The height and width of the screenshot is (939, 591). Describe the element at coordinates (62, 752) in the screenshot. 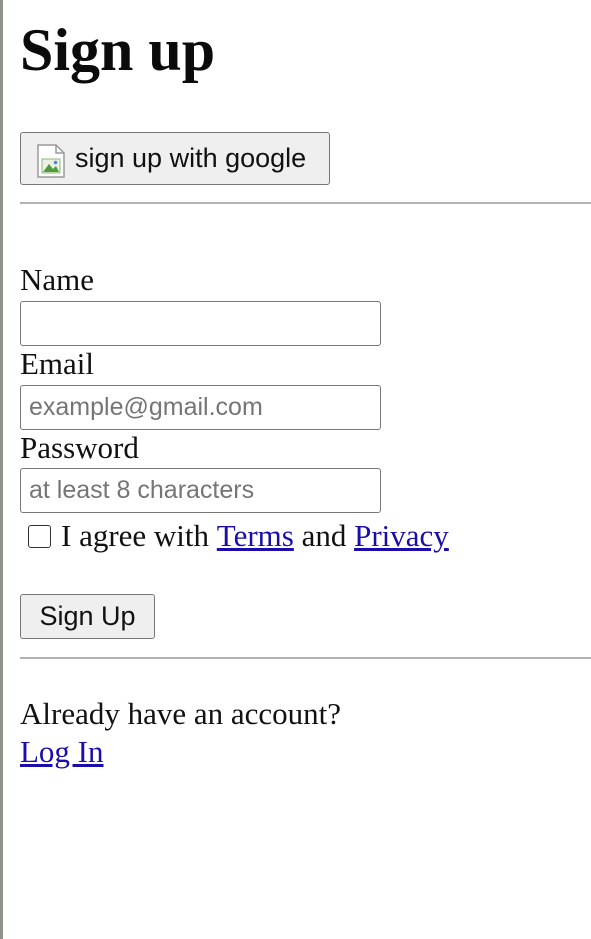

I see `log-in-link: Log In` at that location.